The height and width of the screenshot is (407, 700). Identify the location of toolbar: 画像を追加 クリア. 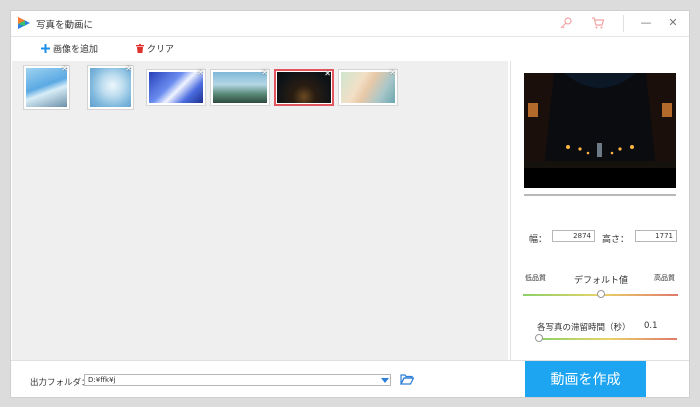
(350, 48).